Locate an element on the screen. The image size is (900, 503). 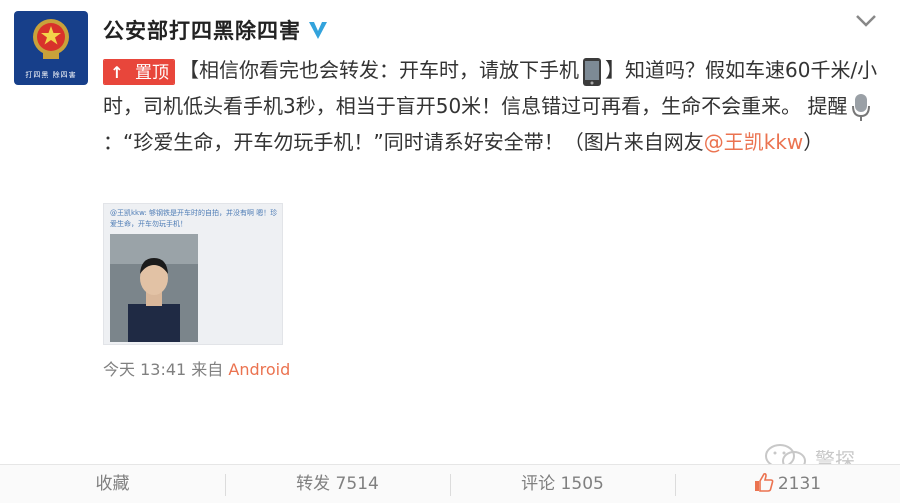
from-label: 来自 is located at coordinates (207, 369).